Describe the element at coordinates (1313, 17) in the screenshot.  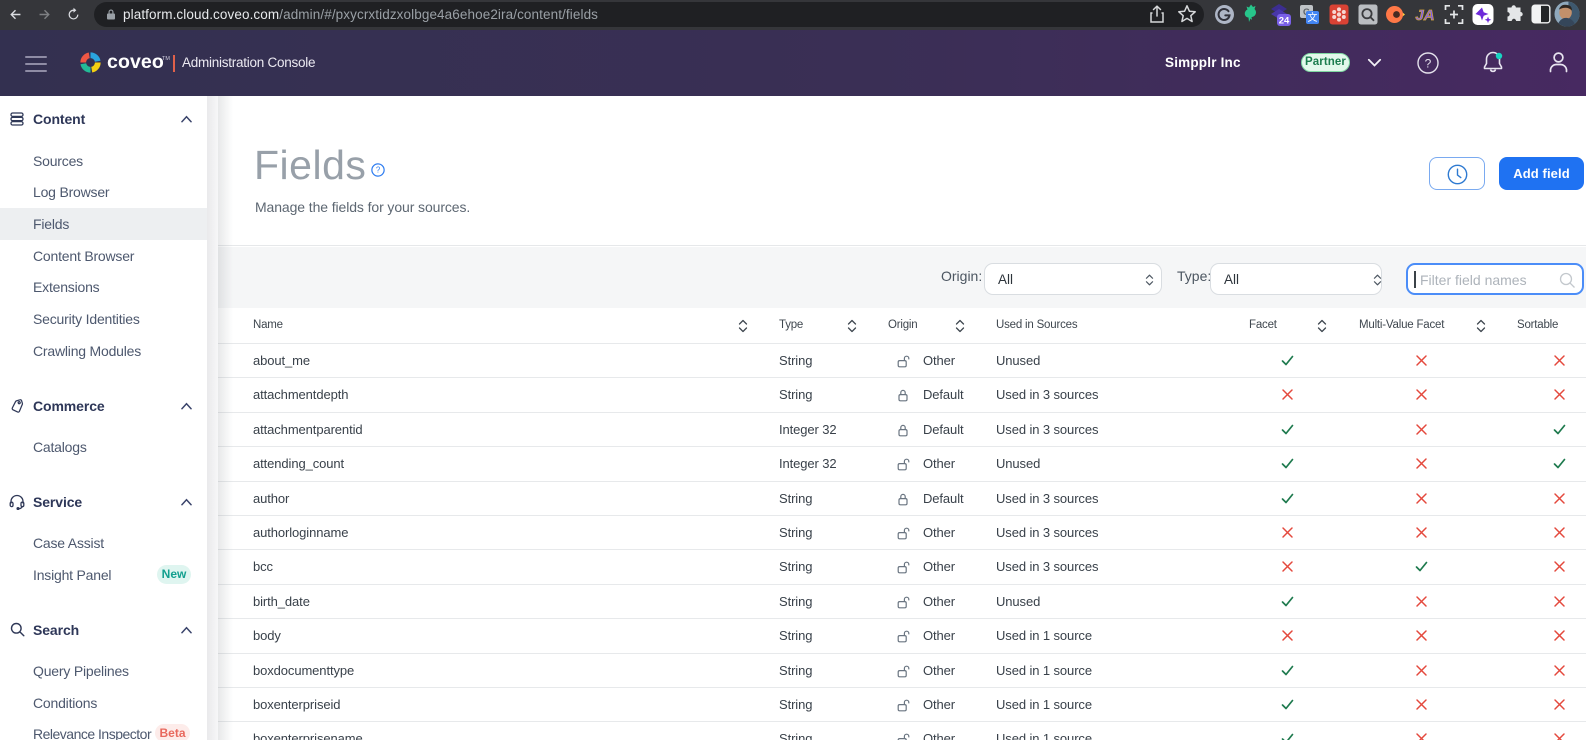
I see `svg-text: 文` at that location.